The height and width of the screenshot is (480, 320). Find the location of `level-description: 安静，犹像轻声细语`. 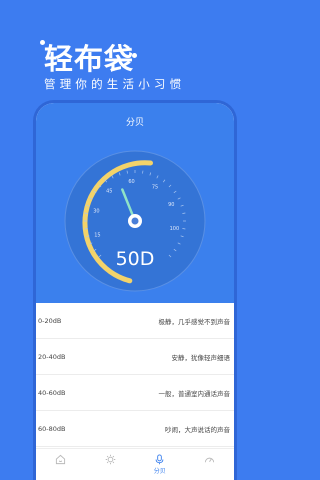

level-description: 安静，犹像轻声细语 is located at coordinates (201, 357).